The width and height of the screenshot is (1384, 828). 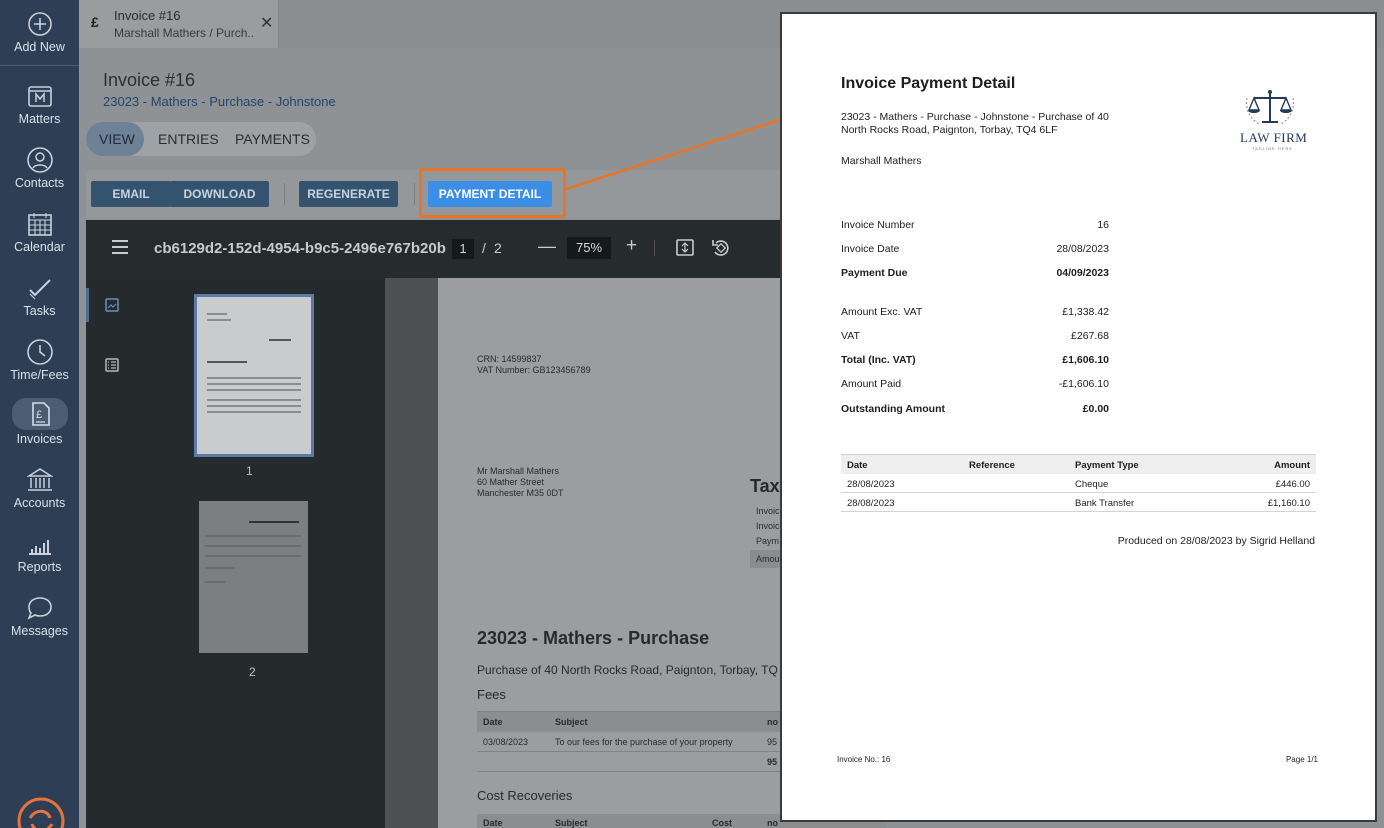 What do you see at coordinates (1292, 465) in the screenshot?
I see `col-amount: Amount` at bounding box center [1292, 465].